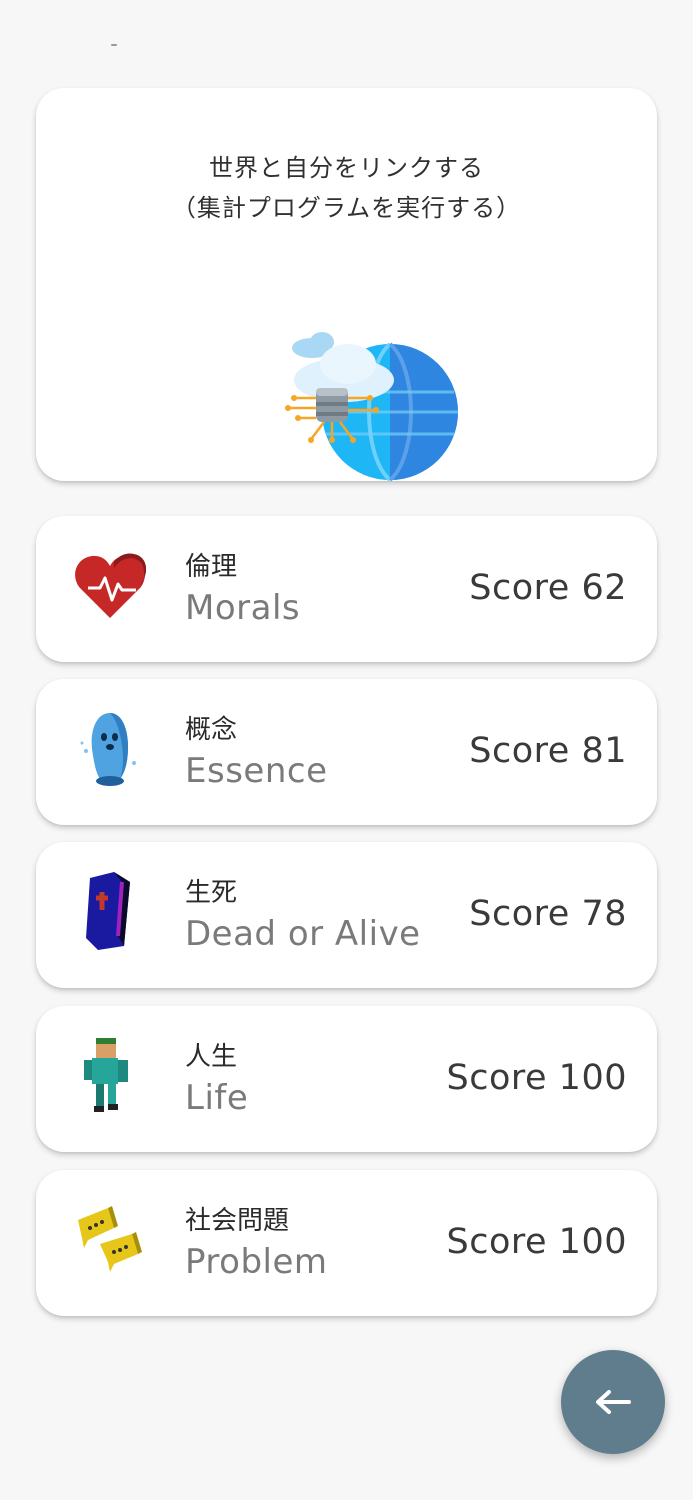  Describe the element at coordinates (211, 567) in the screenshot. I see `category-jp-label: 倫理` at that location.